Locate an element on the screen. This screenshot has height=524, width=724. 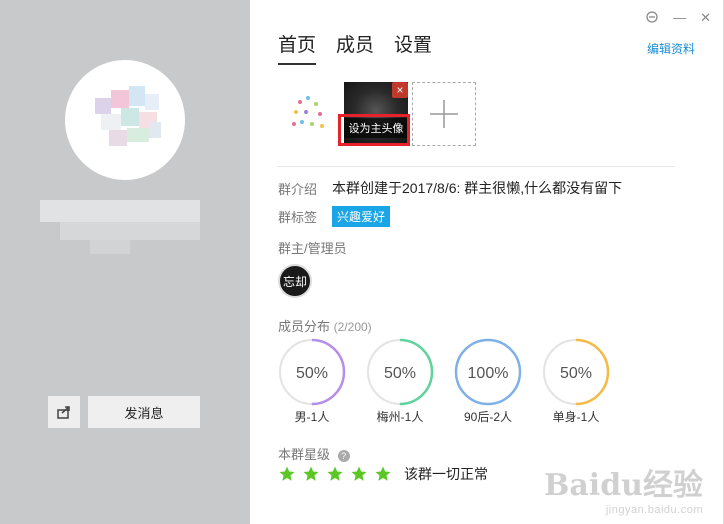
help-icon: ? is located at coordinates (343, 455).